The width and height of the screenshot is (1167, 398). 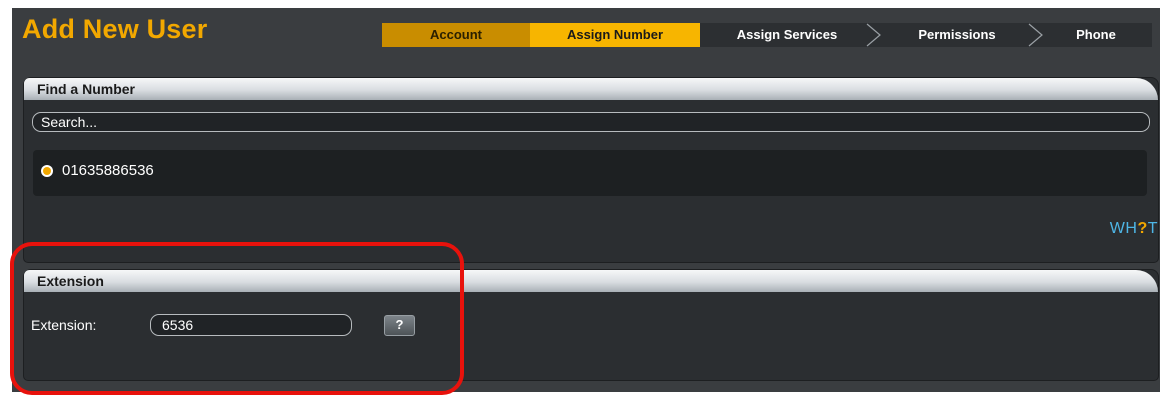 I want to click on step-permissions: Permissions, so click(x=957, y=35).